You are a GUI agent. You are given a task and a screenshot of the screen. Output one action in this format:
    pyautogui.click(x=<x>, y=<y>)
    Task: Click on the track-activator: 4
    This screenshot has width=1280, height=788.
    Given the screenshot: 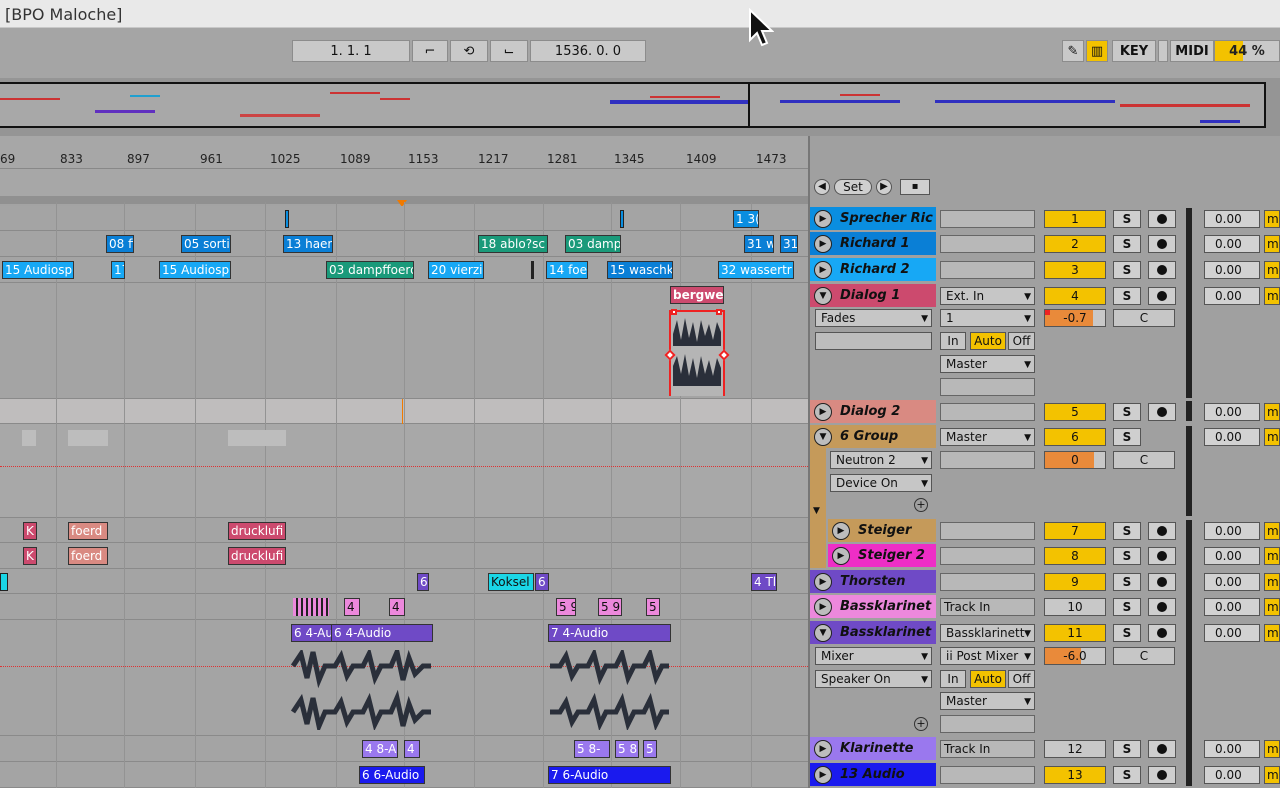 What is the action you would take?
    pyautogui.click(x=1075, y=296)
    